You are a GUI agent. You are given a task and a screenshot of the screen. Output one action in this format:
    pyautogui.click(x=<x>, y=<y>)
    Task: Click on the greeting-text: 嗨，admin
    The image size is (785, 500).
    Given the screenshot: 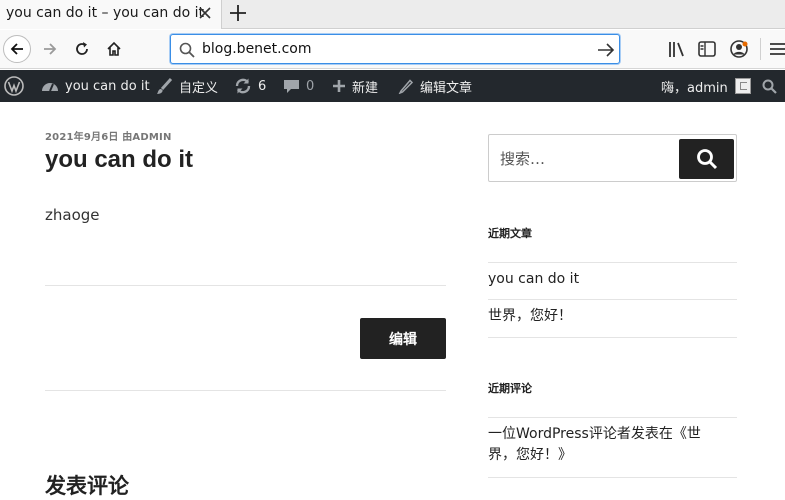 What is the action you would take?
    pyautogui.click(x=694, y=88)
    